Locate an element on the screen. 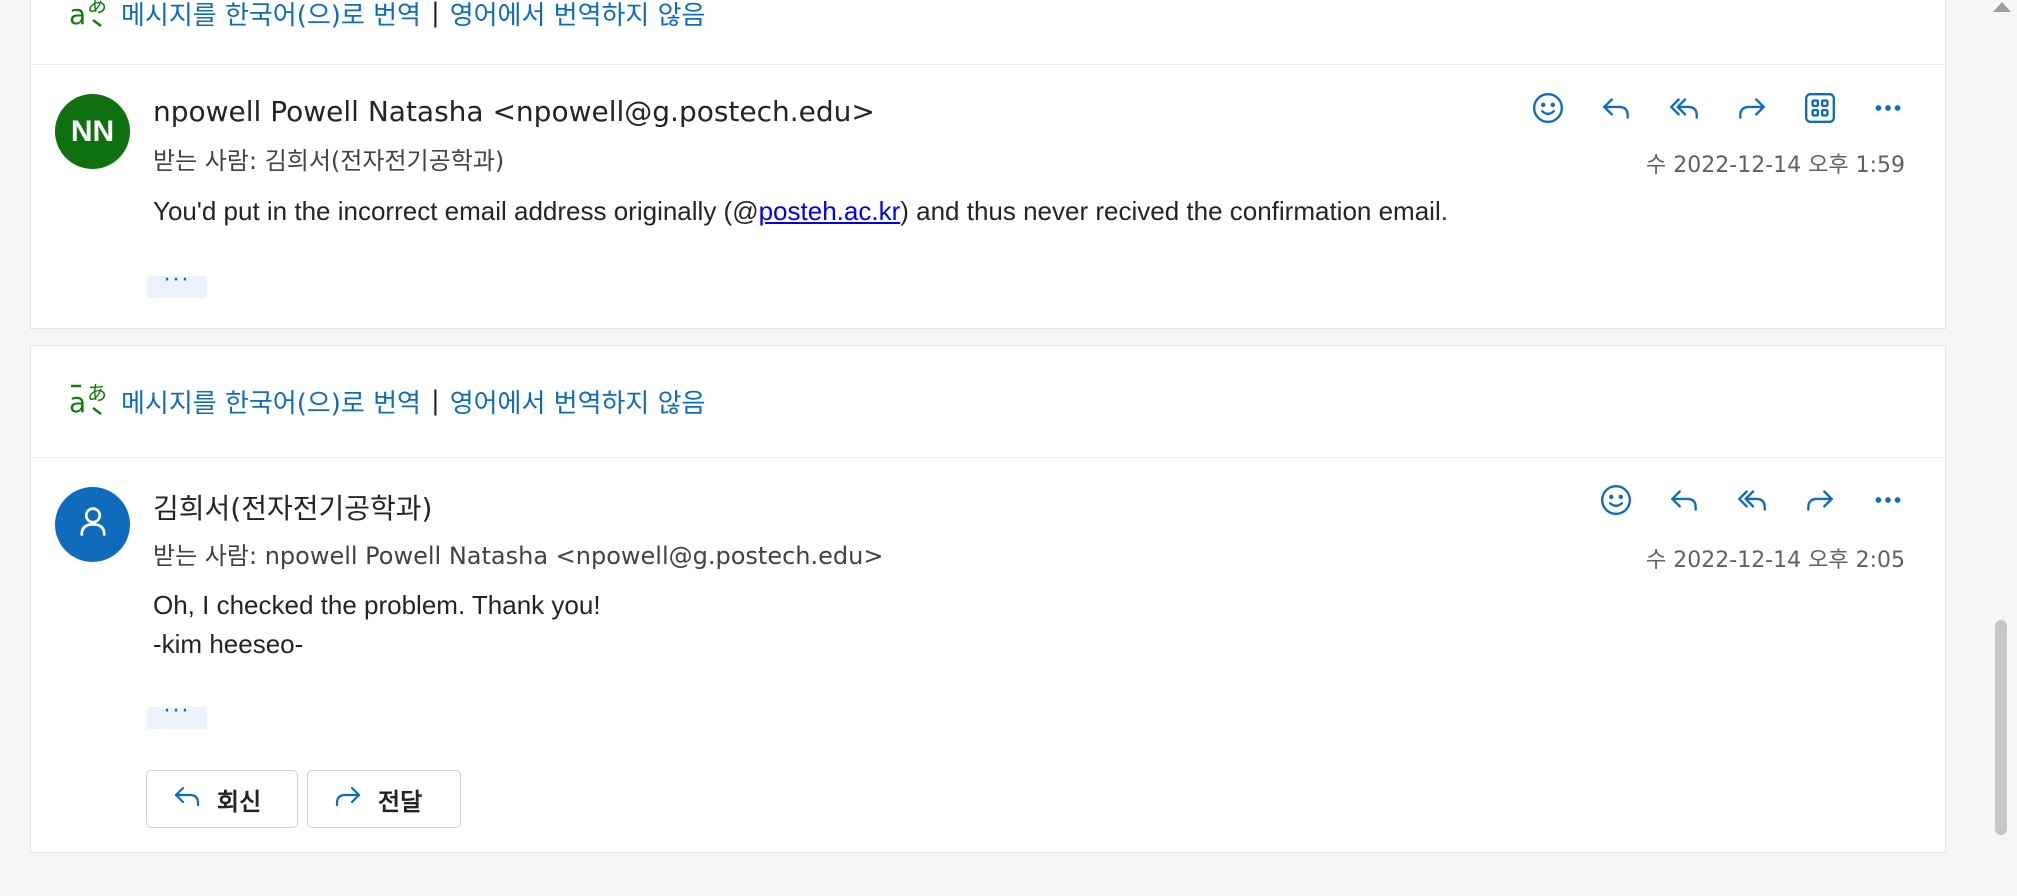 The image size is (2017, 896). reply-button-label: 회신 is located at coordinates (239, 801).